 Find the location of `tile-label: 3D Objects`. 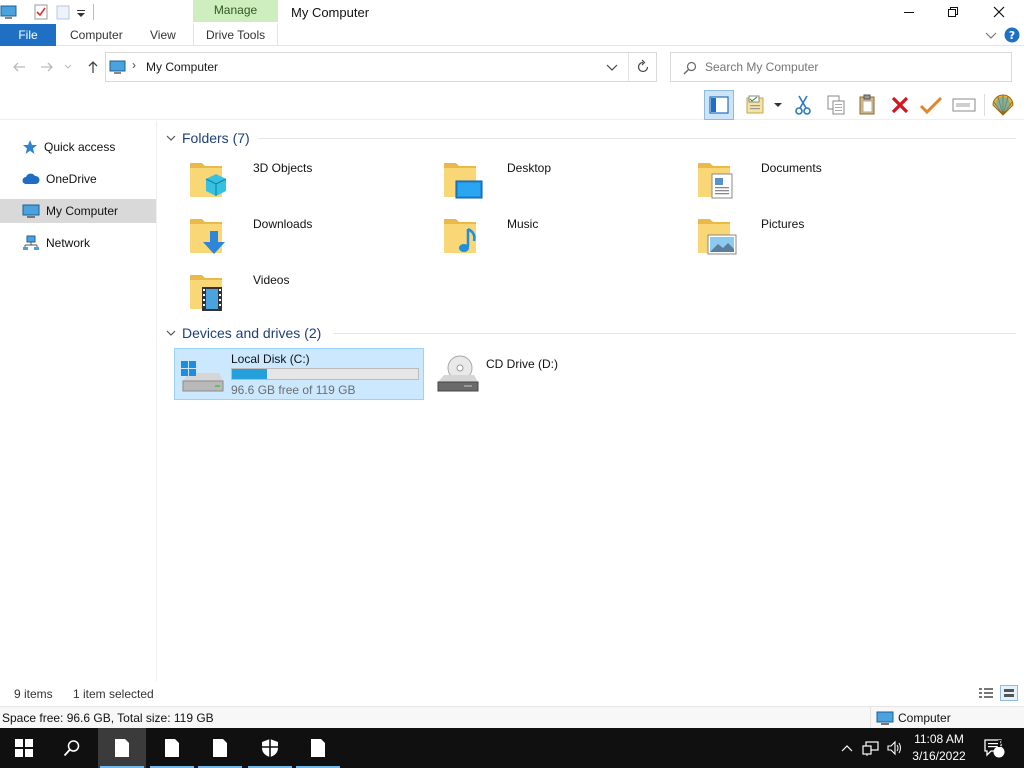

tile-label: 3D Objects is located at coordinates (283, 168).